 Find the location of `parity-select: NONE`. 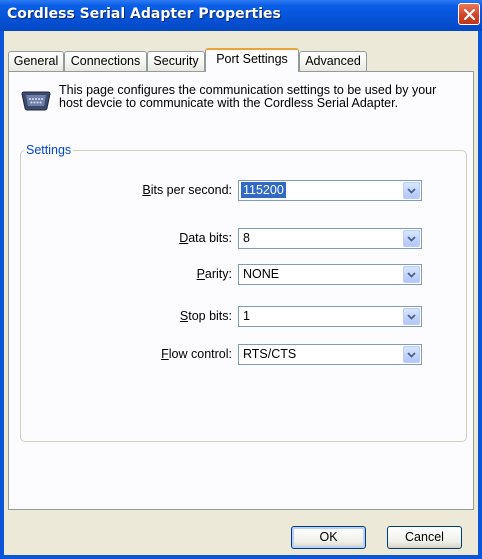

parity-select: NONE is located at coordinates (330, 274).